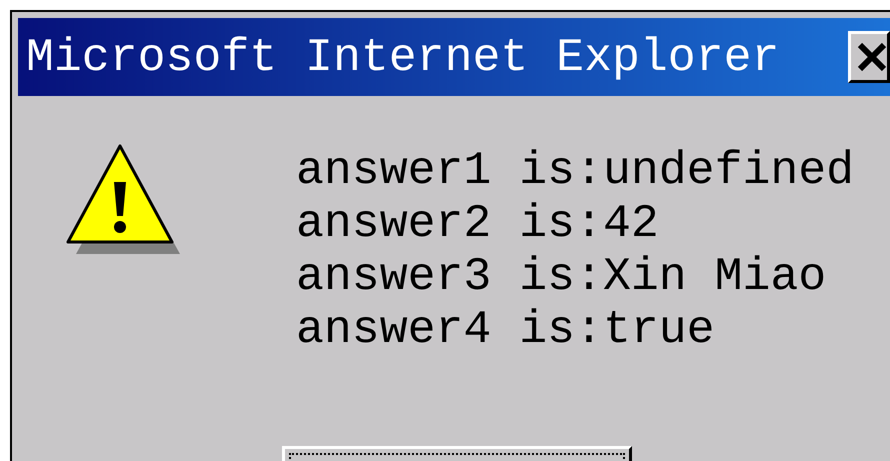  I want to click on message-line: answer3 is:Xin Miao, so click(562, 276).